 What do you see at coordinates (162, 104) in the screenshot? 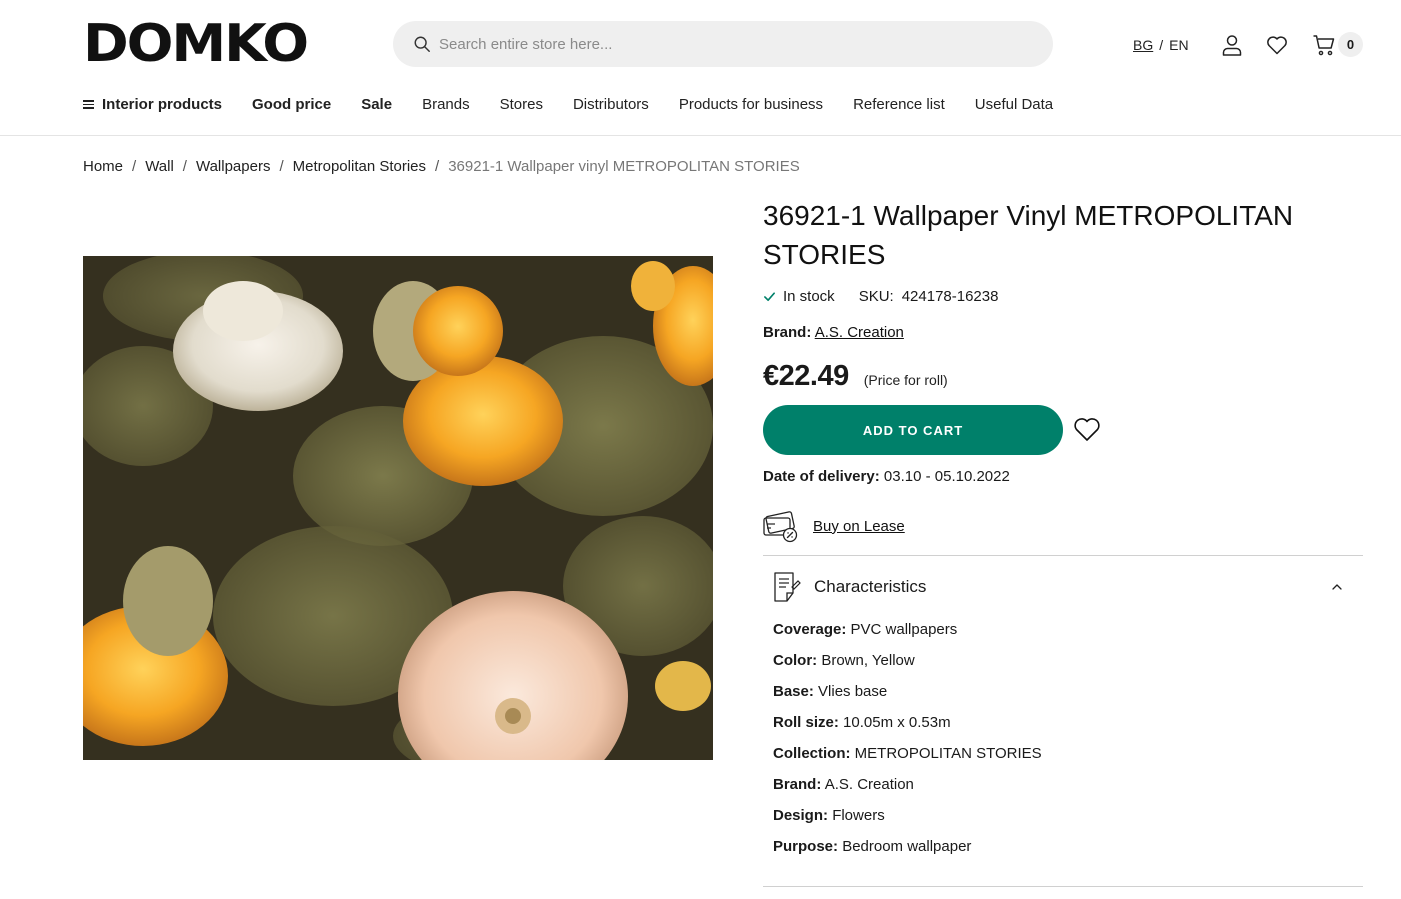
I see `nav-item-label: Interior products` at bounding box center [162, 104].